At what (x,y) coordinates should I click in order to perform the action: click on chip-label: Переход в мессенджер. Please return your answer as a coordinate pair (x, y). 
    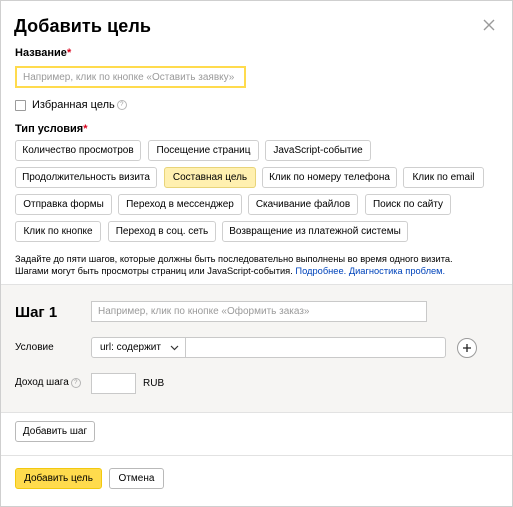
    Looking at the image, I should click on (180, 204).